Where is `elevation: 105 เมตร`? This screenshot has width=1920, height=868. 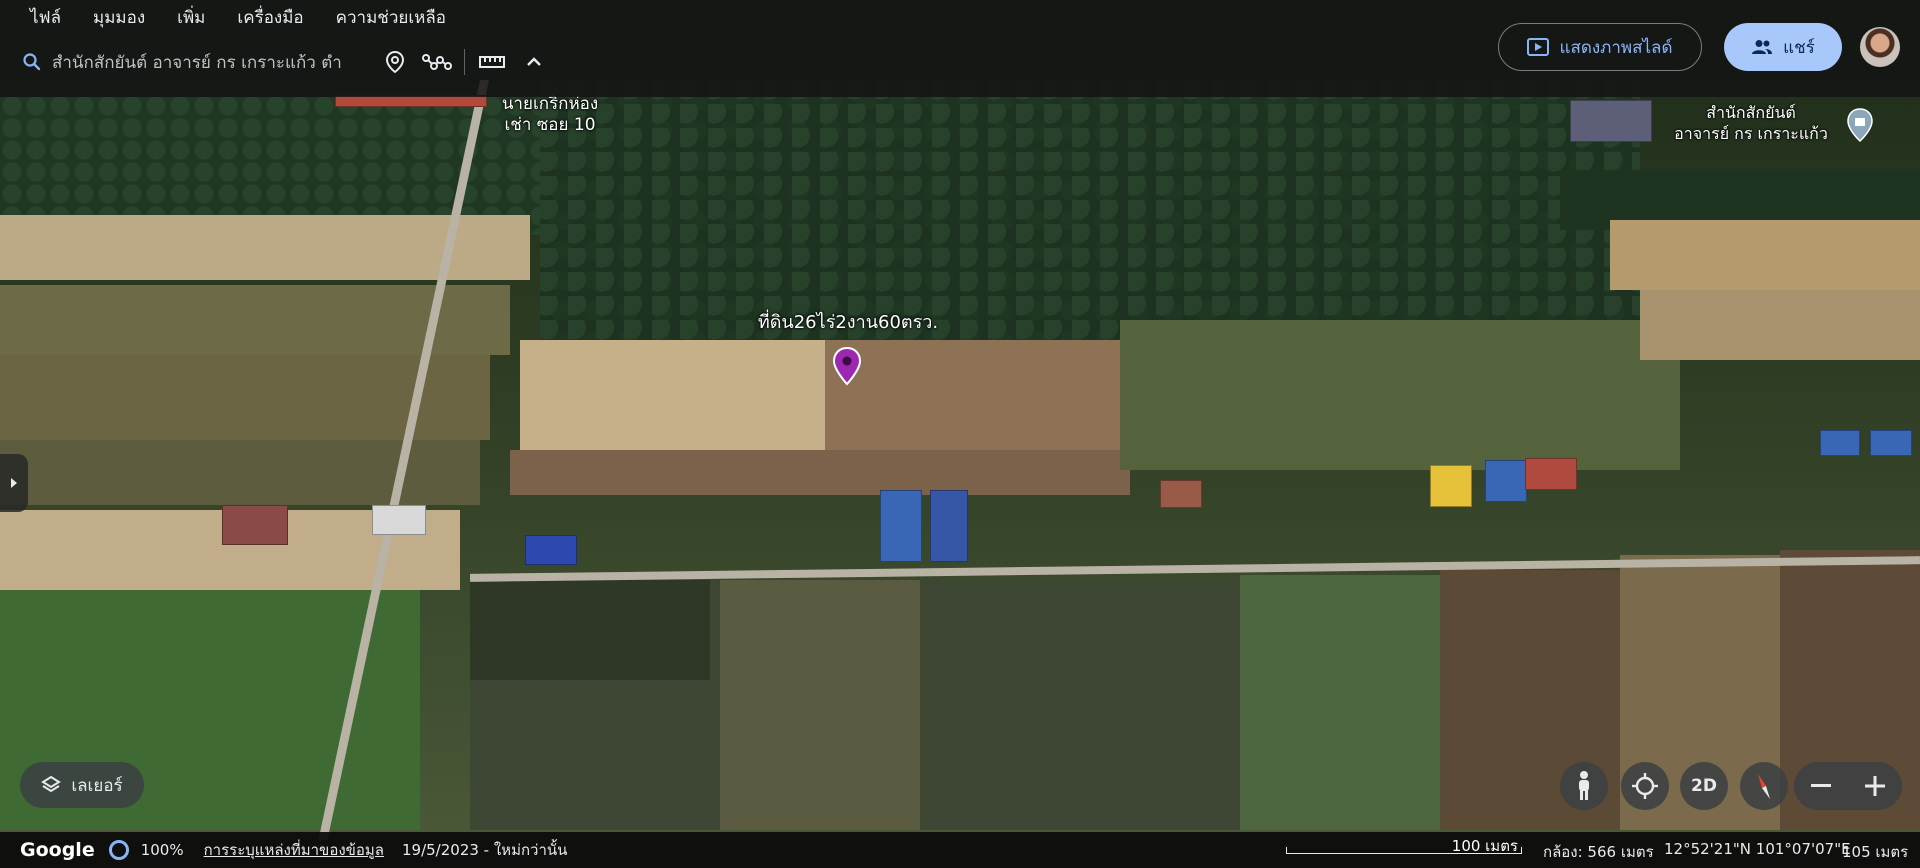
elevation: 105 เมตร is located at coordinates (1875, 852).